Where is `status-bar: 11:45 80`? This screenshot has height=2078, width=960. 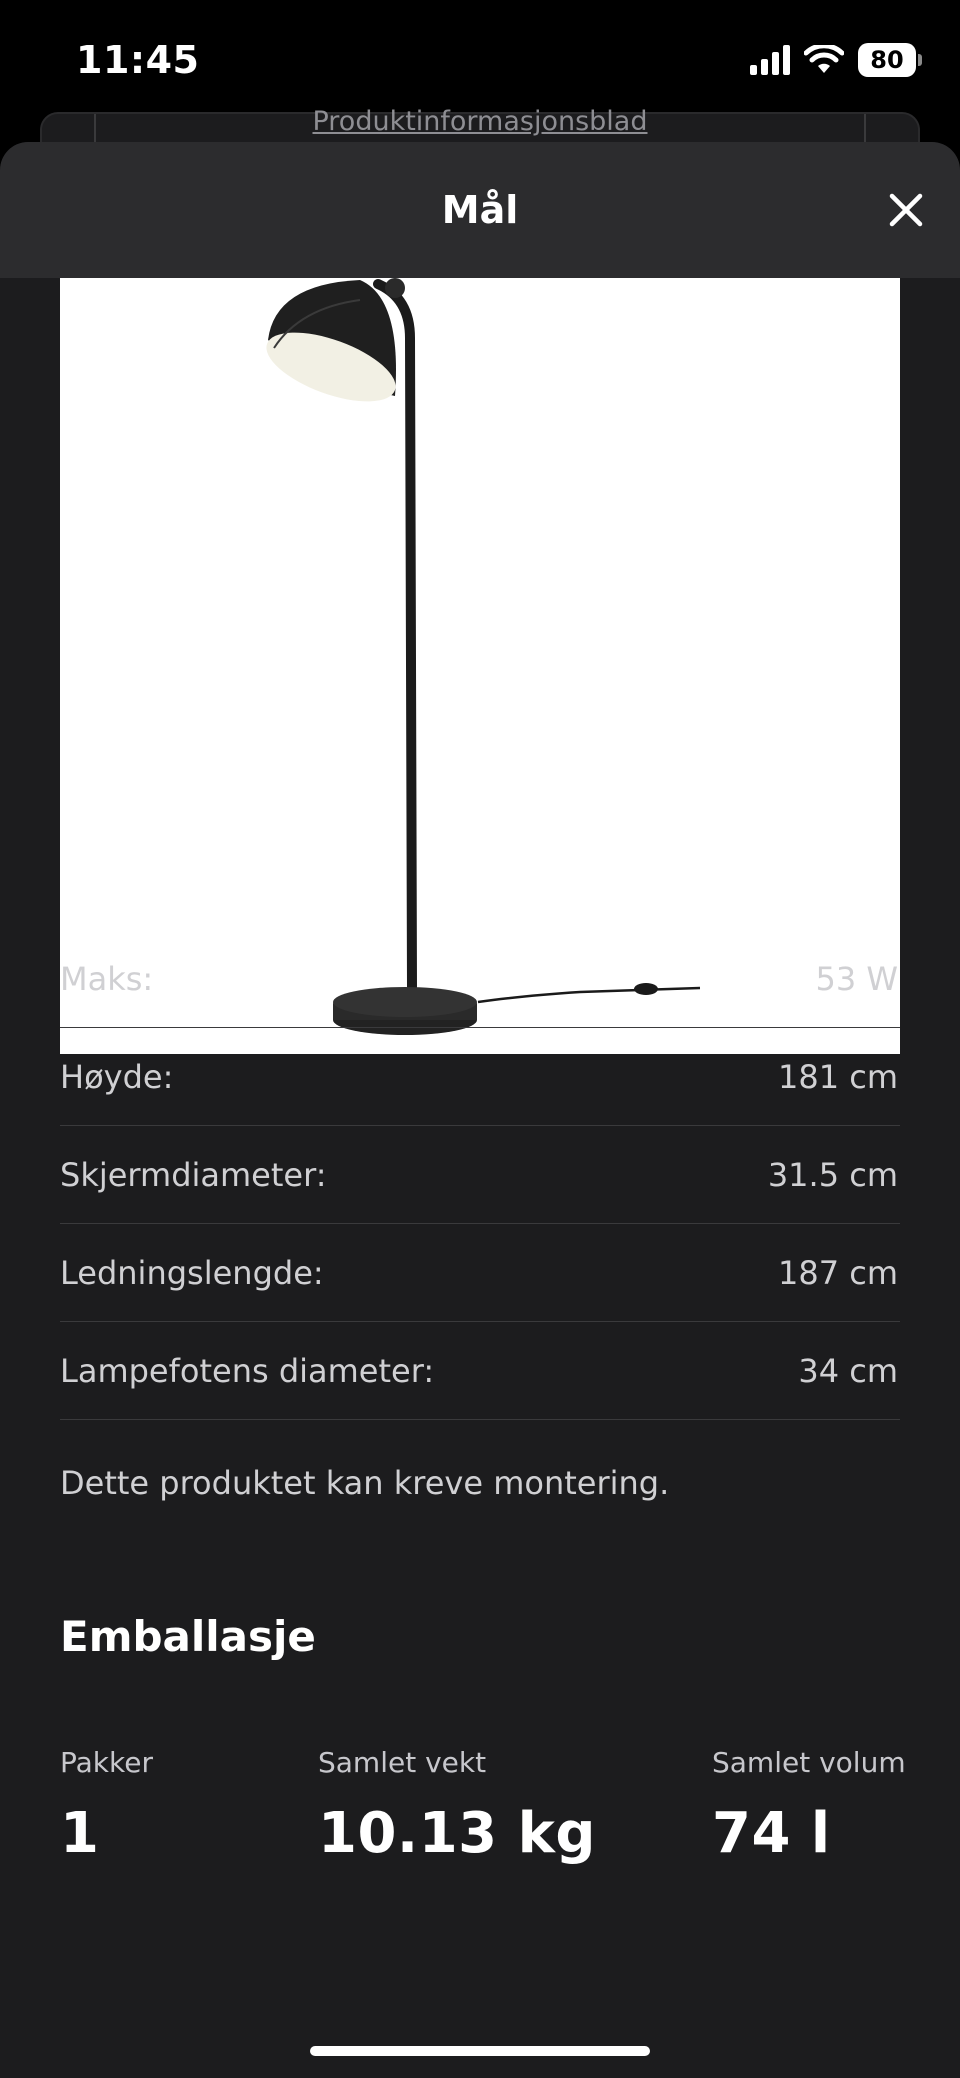 status-bar: 11:45 80 is located at coordinates (480, 60).